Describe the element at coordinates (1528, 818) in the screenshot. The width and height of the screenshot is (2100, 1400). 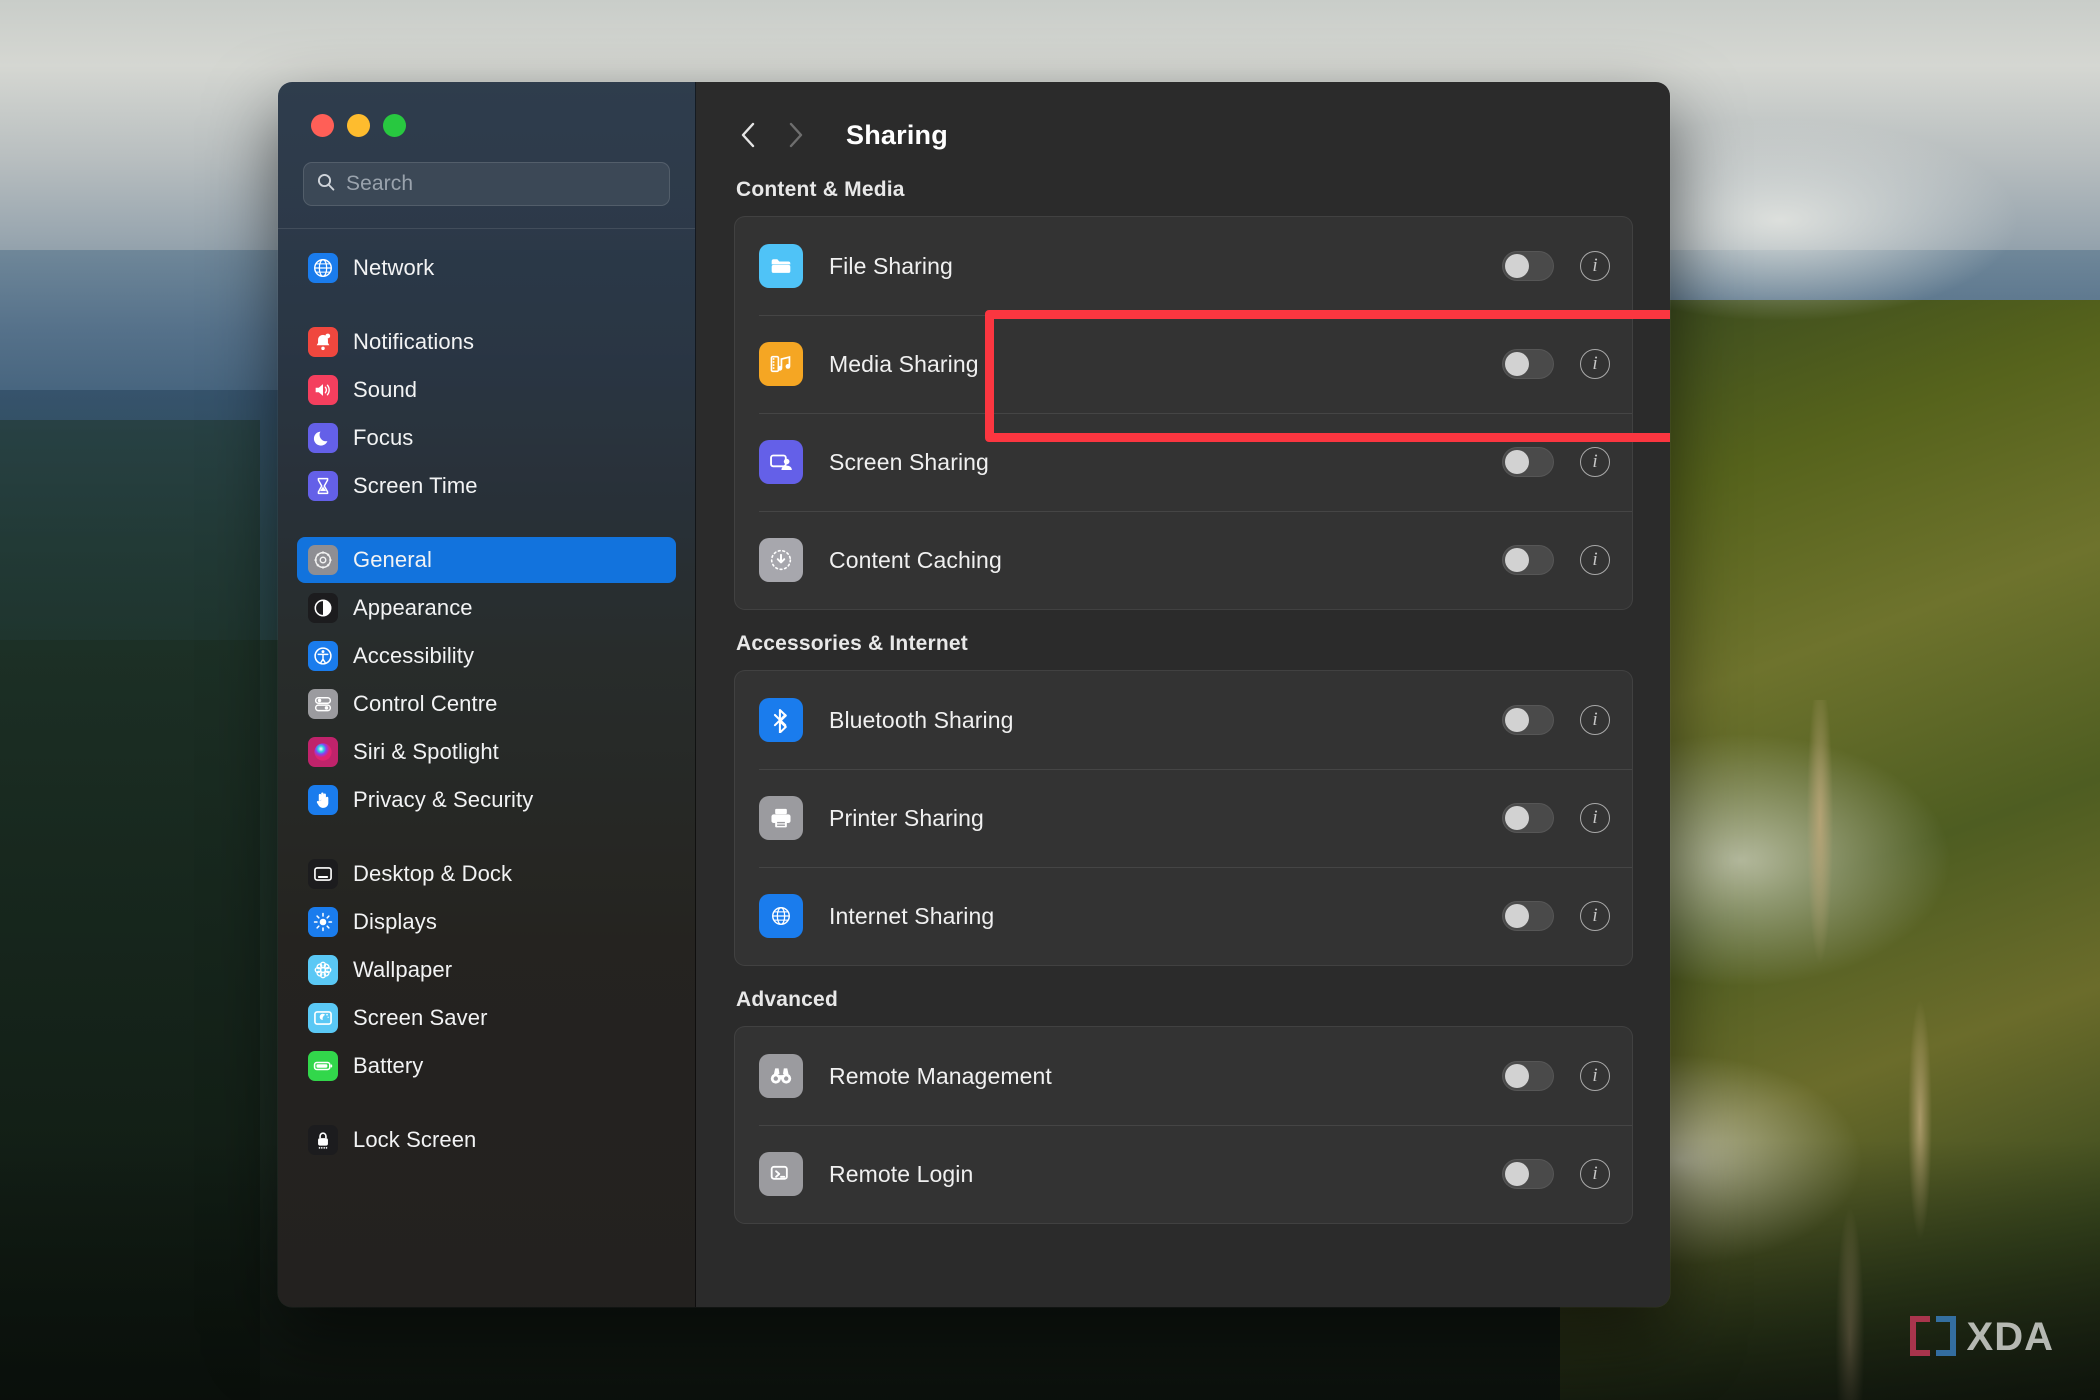
I see `toggle-printer-sharing` at that location.